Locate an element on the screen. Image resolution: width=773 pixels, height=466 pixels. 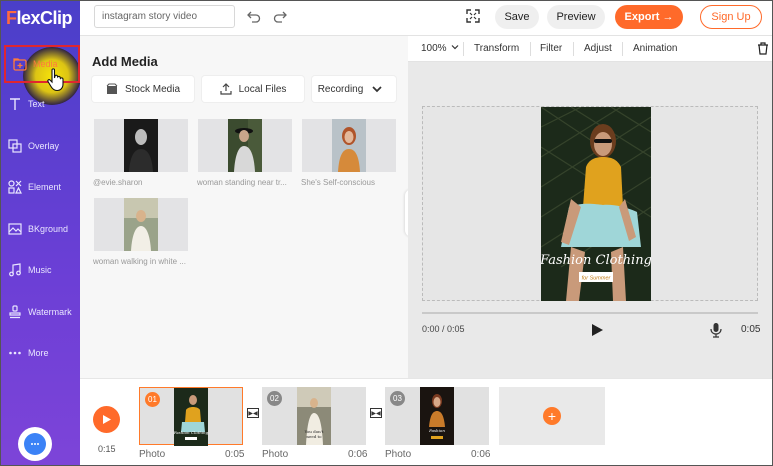
plus-icon: + is located at coordinates (552, 416).